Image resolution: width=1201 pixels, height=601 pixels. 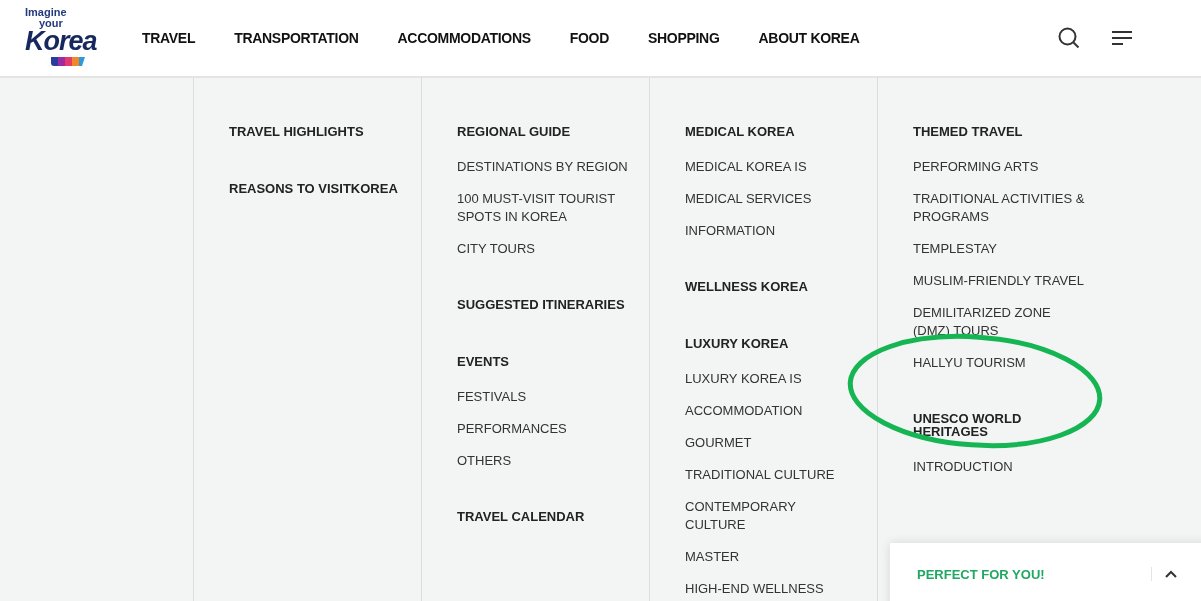 What do you see at coordinates (771, 411) in the screenshot?
I see `menu-link: ACCOMMODATION` at bounding box center [771, 411].